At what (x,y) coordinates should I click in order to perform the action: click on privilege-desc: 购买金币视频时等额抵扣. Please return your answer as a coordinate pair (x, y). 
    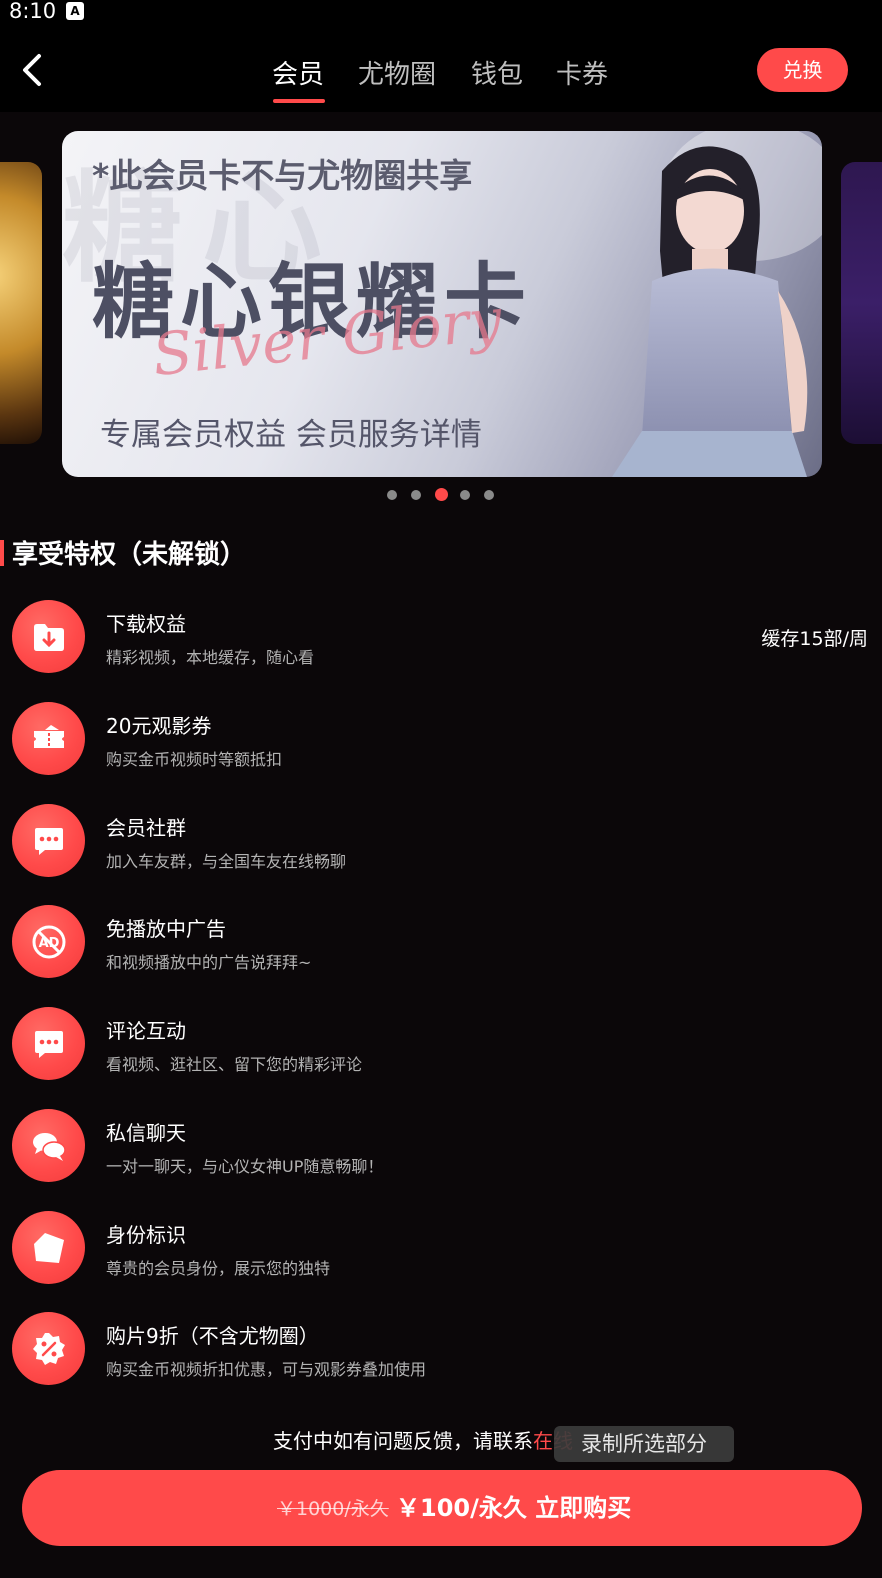
    Looking at the image, I should click on (194, 759).